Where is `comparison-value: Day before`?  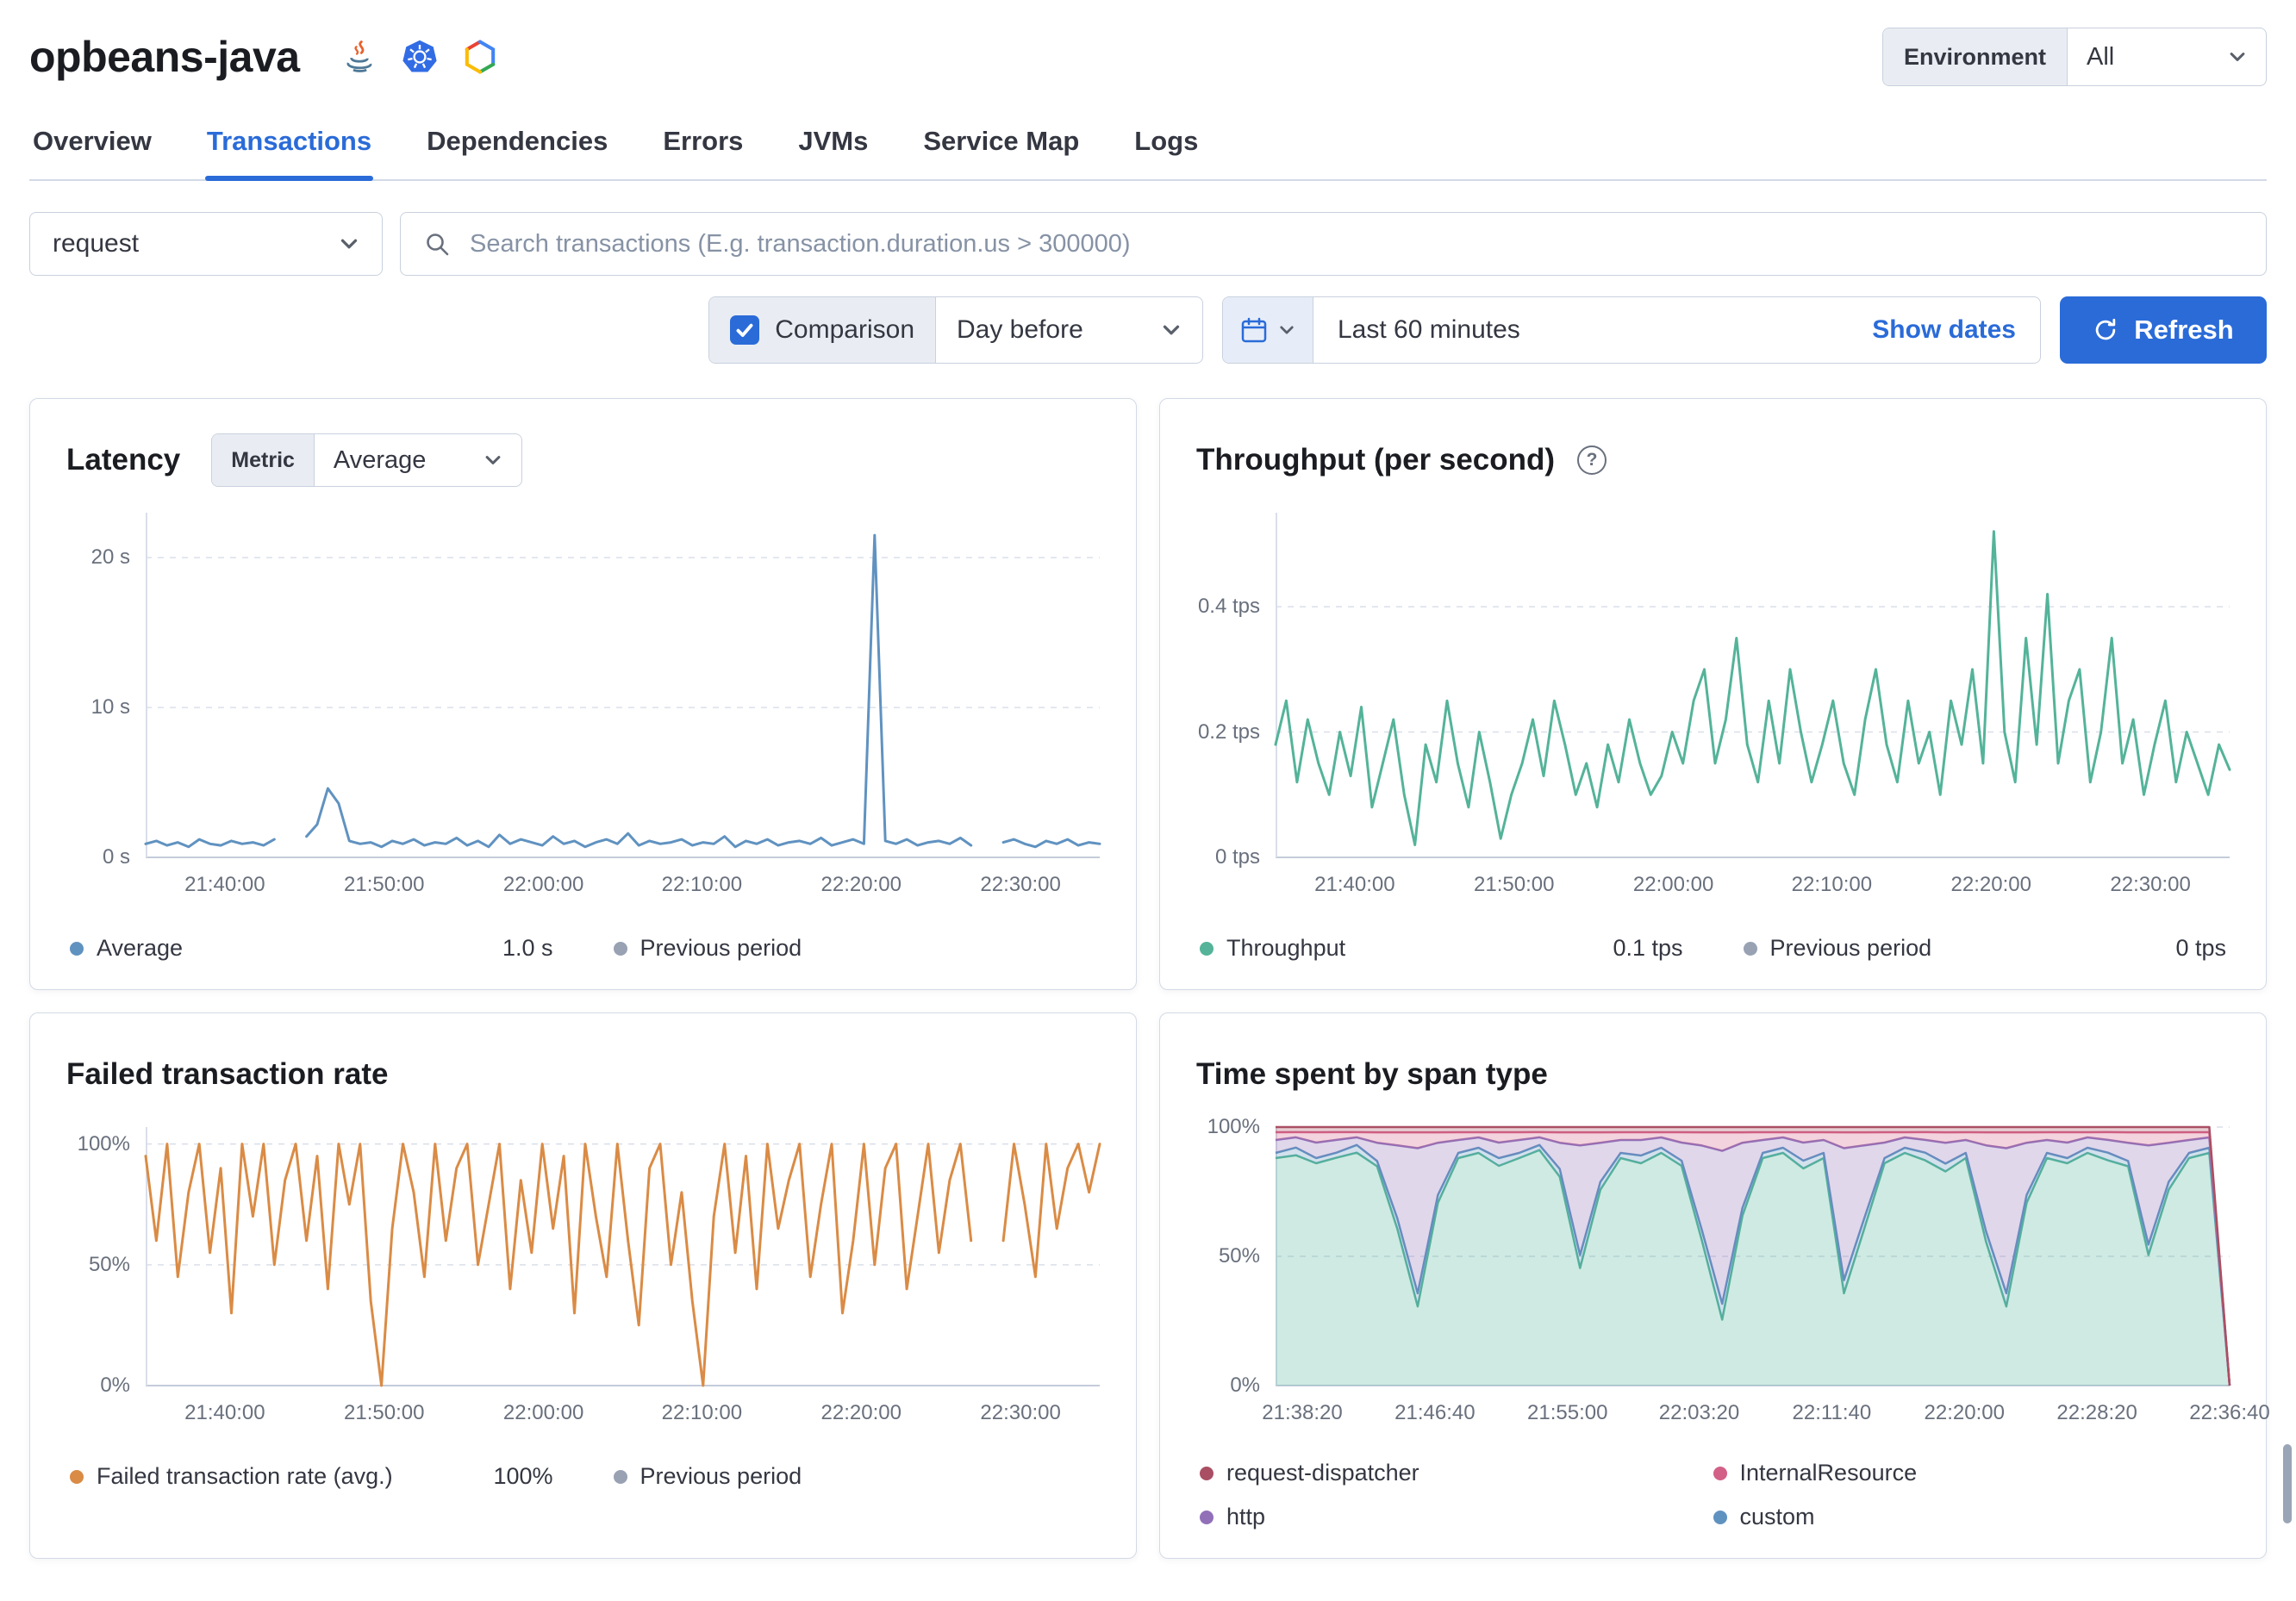 comparison-value: Day before is located at coordinates (1020, 329).